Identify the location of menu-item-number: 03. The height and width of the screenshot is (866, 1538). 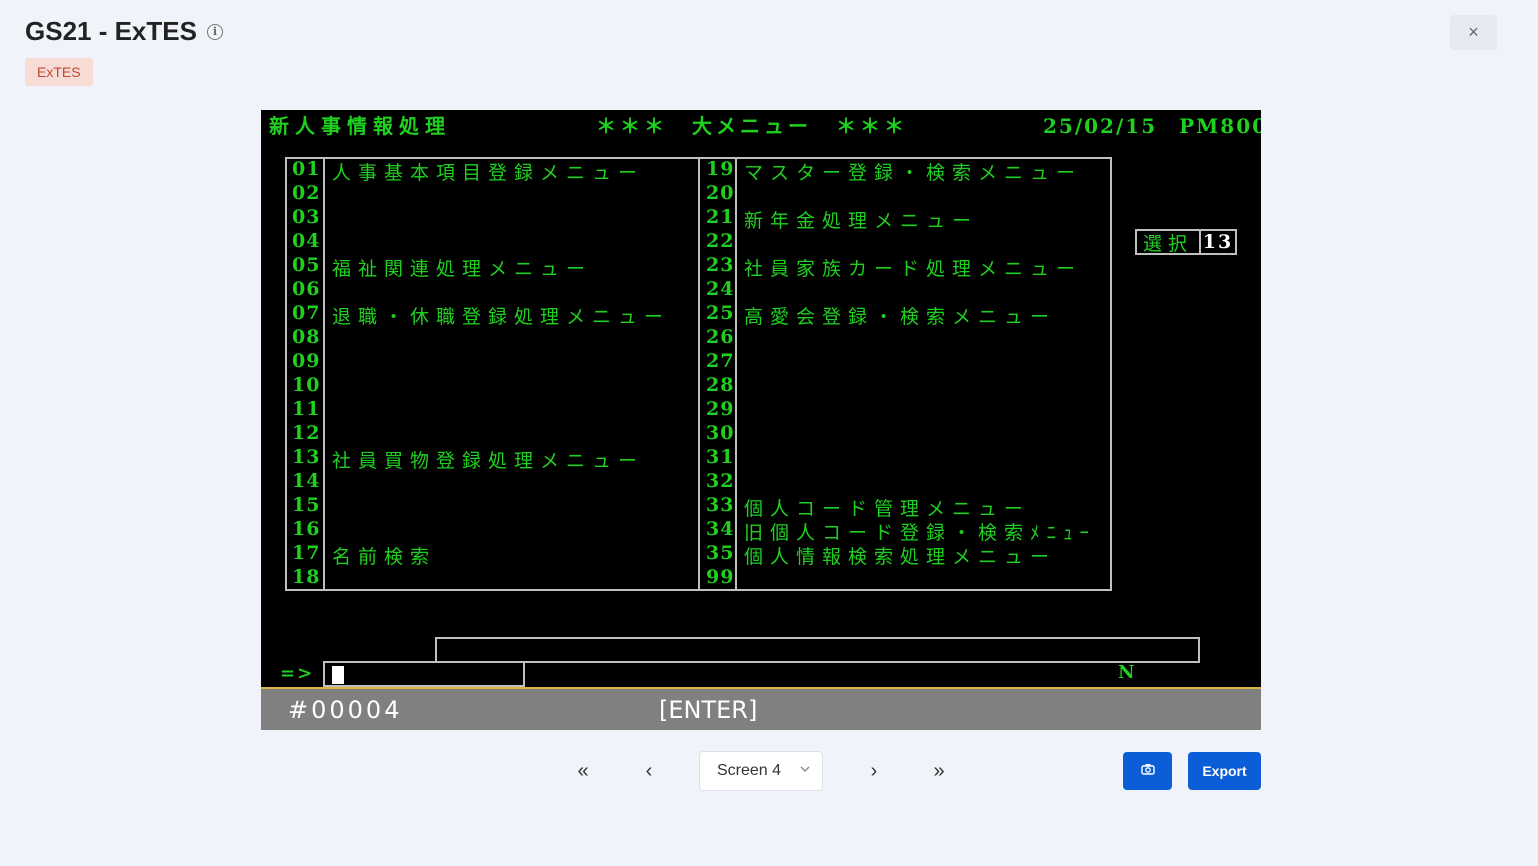
(306, 217).